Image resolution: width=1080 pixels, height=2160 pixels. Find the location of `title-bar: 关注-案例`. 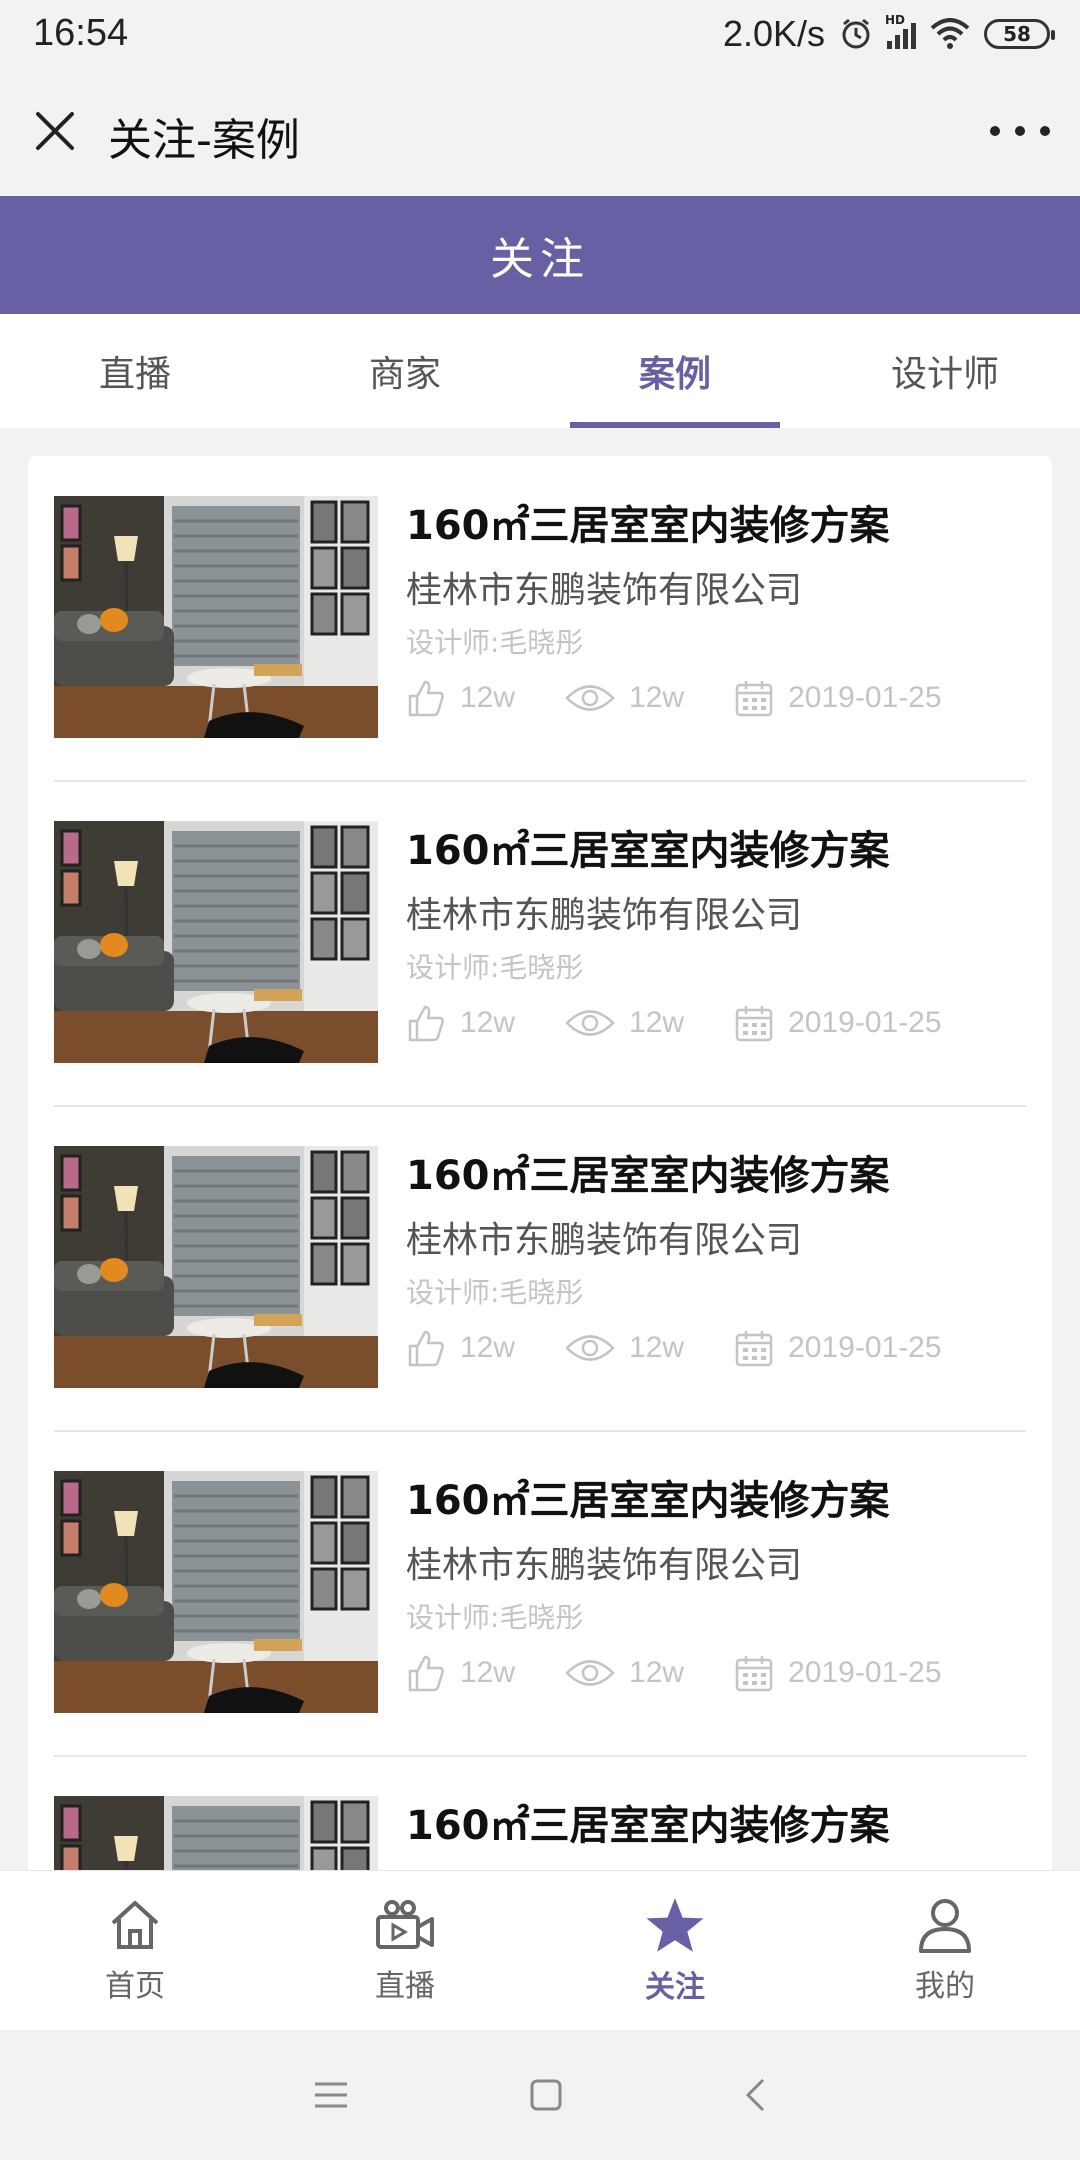

title-bar: 关注-案例 is located at coordinates (540, 132).